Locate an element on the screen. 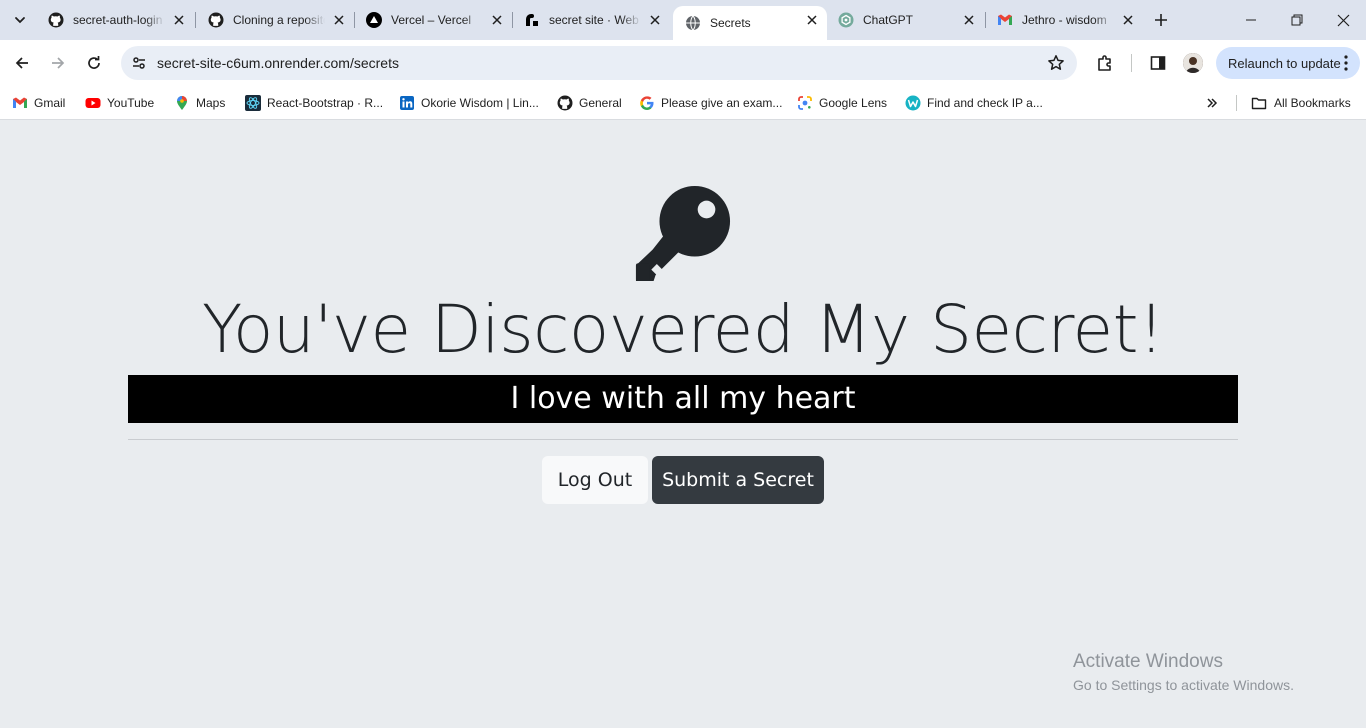  tab-title: Jethro - wisdom is located at coordinates (1064, 20).